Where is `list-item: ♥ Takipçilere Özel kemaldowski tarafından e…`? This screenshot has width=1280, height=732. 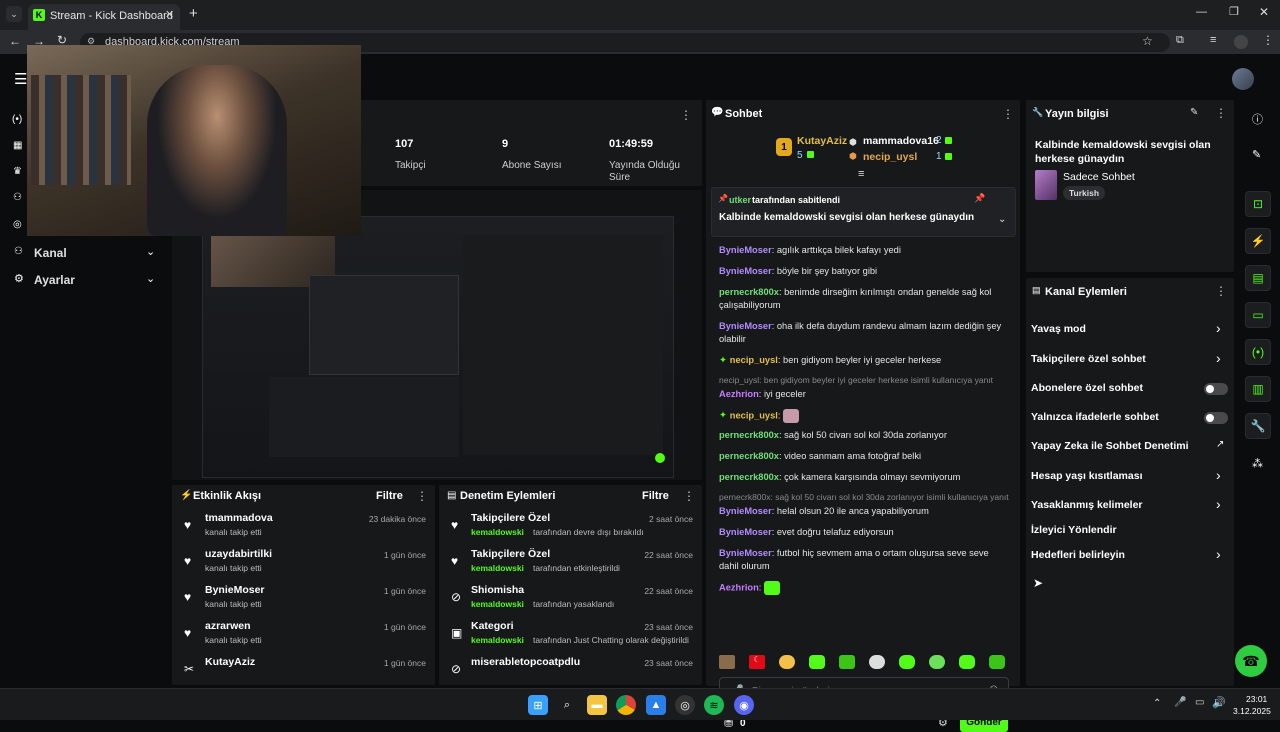 list-item: ♥ Takipçilere Özel kemaldowski tarafından e… is located at coordinates (570, 562).